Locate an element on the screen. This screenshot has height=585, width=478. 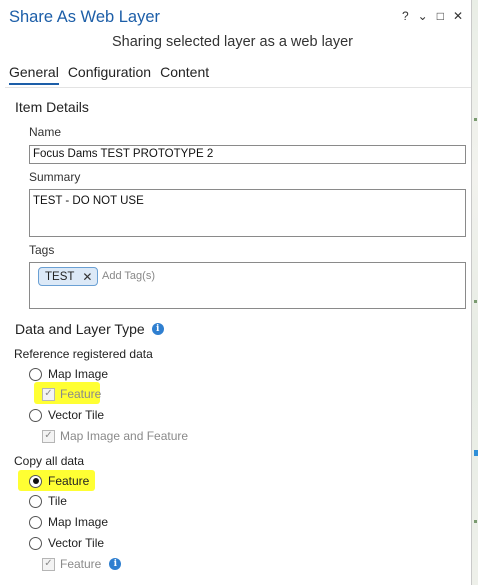
checkbox-vector-tile-feature: ✓ Feature i is located at coordinates (82, 564).